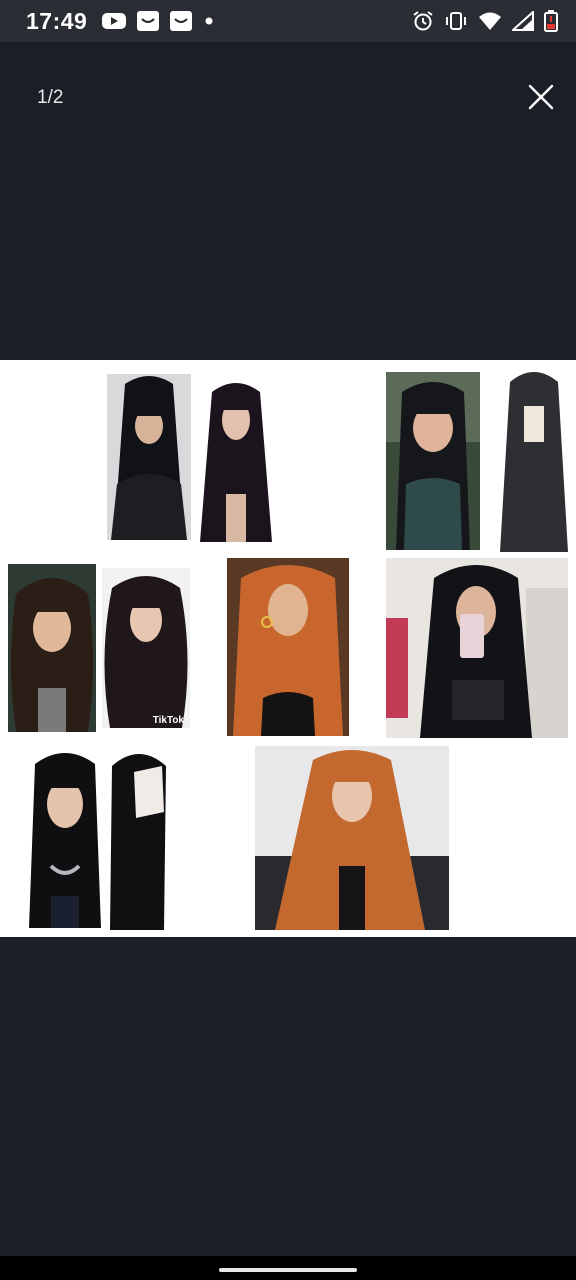  Describe the element at coordinates (57, 20) in the screenshot. I see `status-time: 17:49` at that location.